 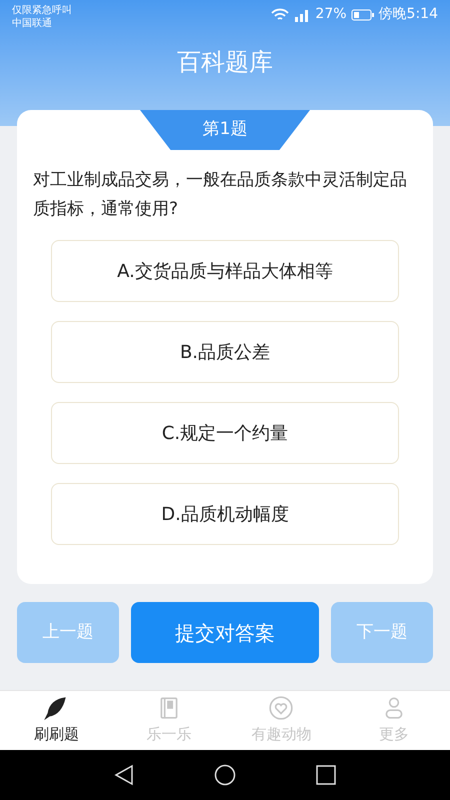 I want to click on answer-option: D.品质机动幅度, so click(x=225, y=514).